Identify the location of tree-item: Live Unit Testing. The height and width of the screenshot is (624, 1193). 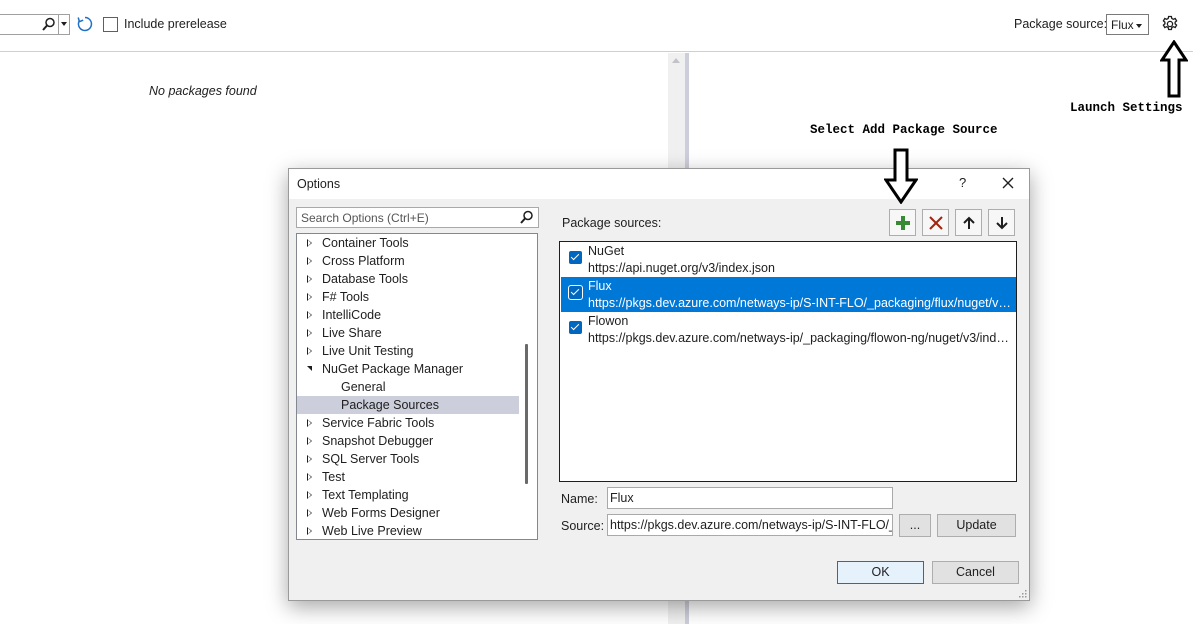
(408, 351).